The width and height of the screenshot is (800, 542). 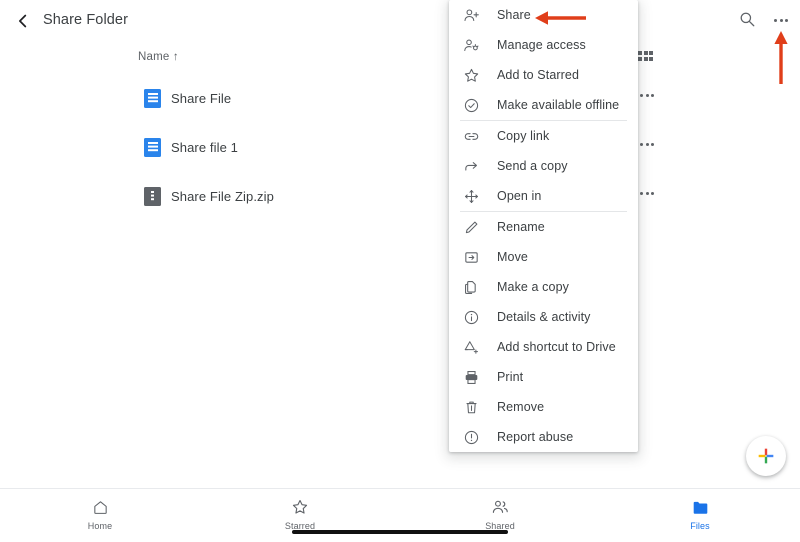 I want to click on nav-item-label: Files, so click(x=700, y=526).